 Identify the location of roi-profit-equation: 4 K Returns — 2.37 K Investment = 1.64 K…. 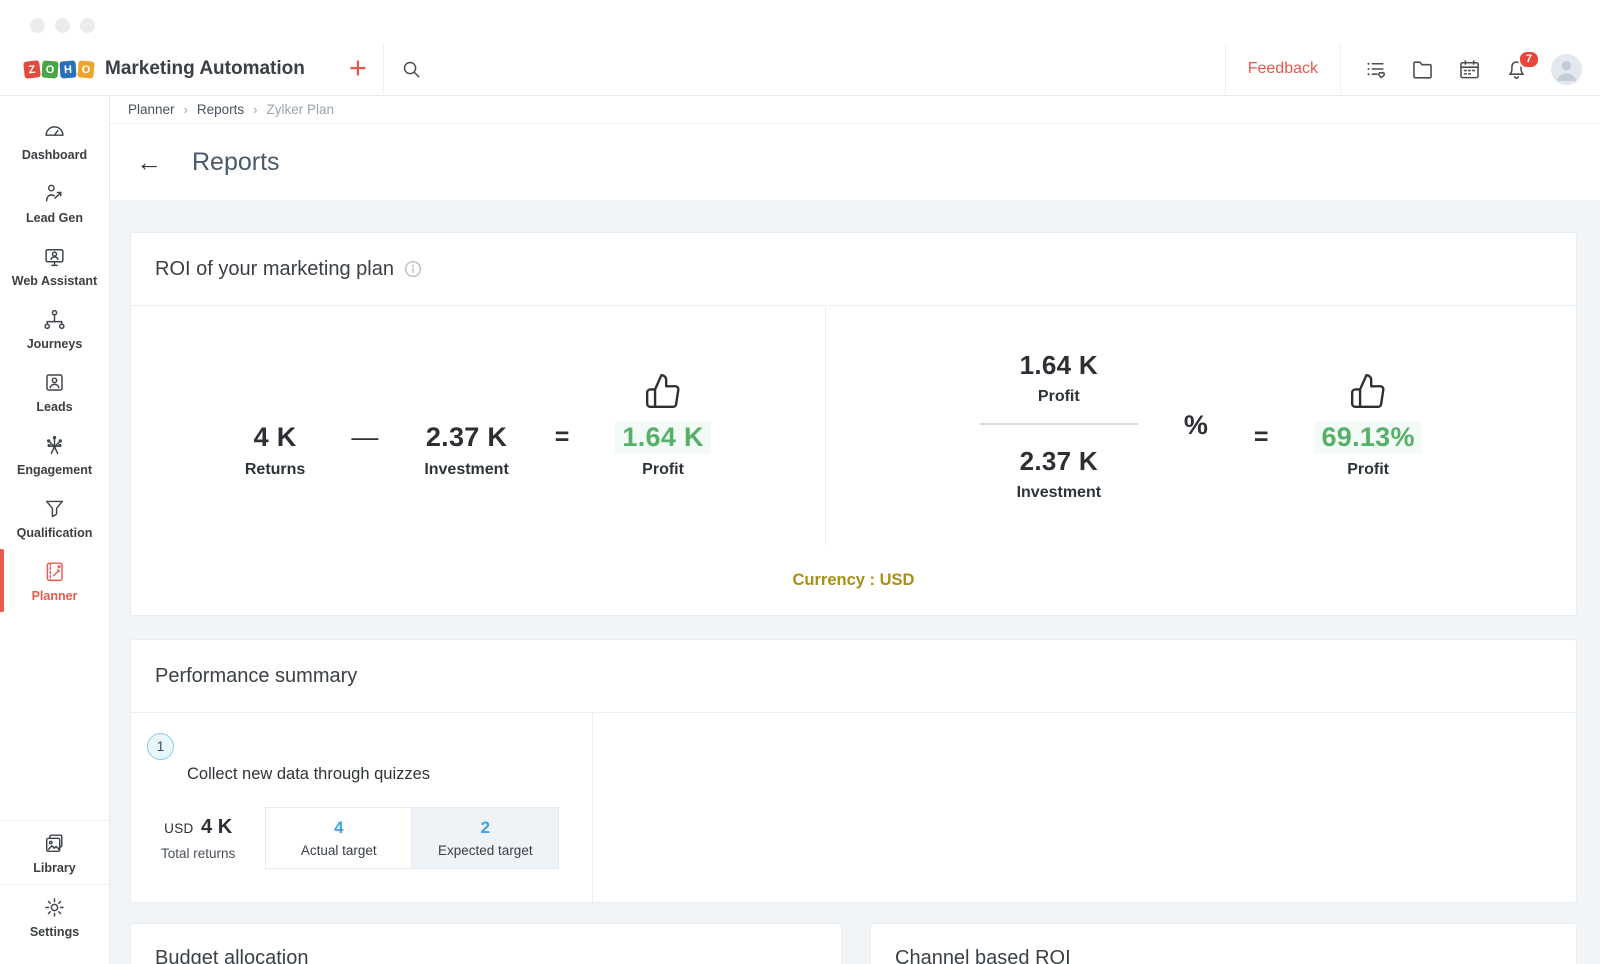
(478, 425).